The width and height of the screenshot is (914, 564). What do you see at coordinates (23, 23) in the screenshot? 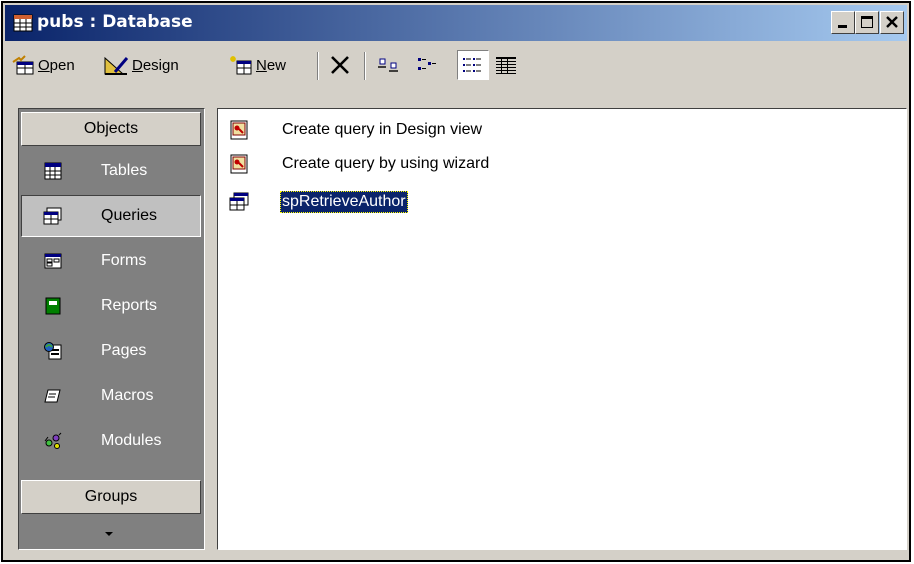
I see `database-window-icon` at bounding box center [23, 23].